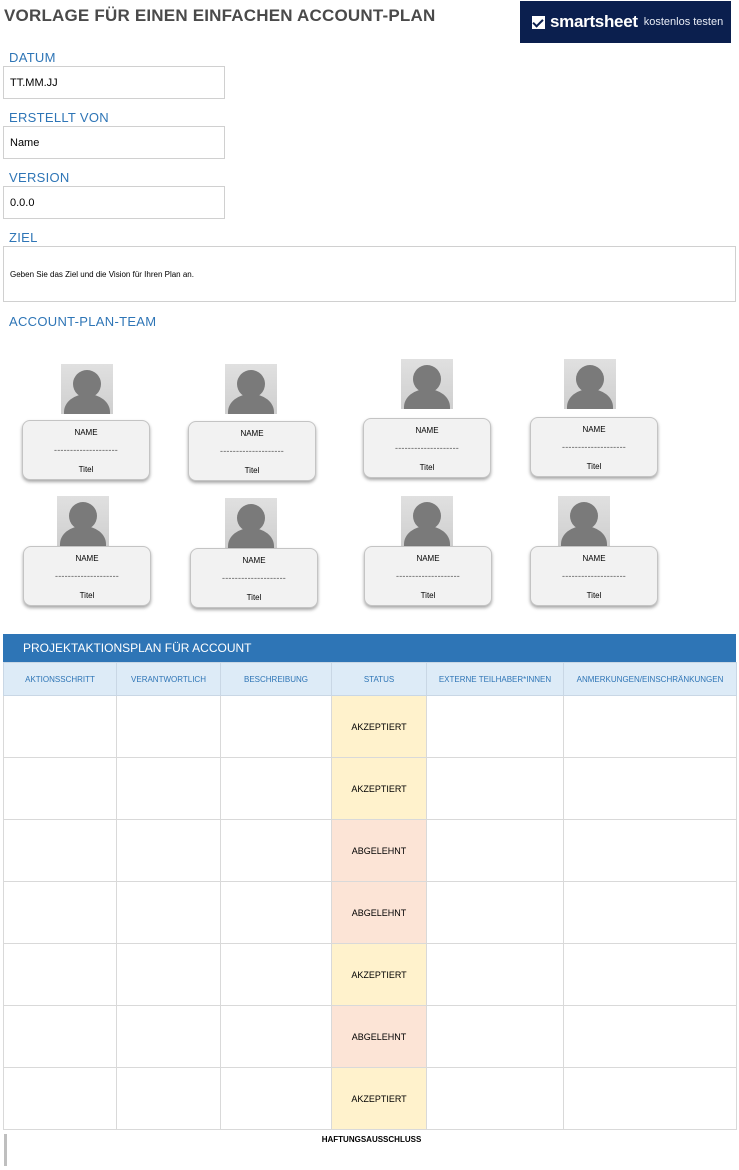 The image size is (739, 1170). I want to click on version-field: 0.0.0, so click(114, 202).